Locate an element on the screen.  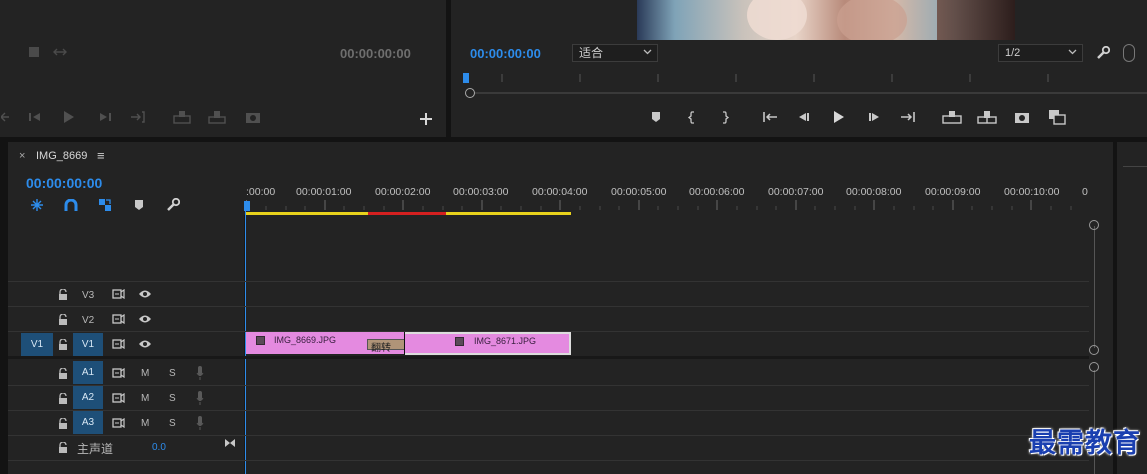
source-patch-v1: V1 is located at coordinates (37, 344).